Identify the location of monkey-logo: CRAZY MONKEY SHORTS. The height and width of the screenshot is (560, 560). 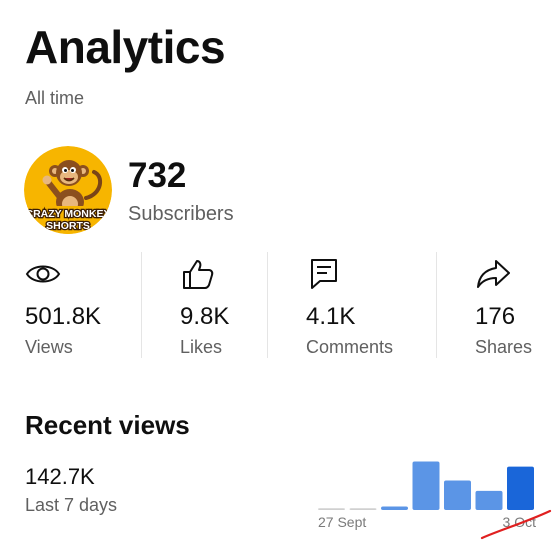
(68, 190).